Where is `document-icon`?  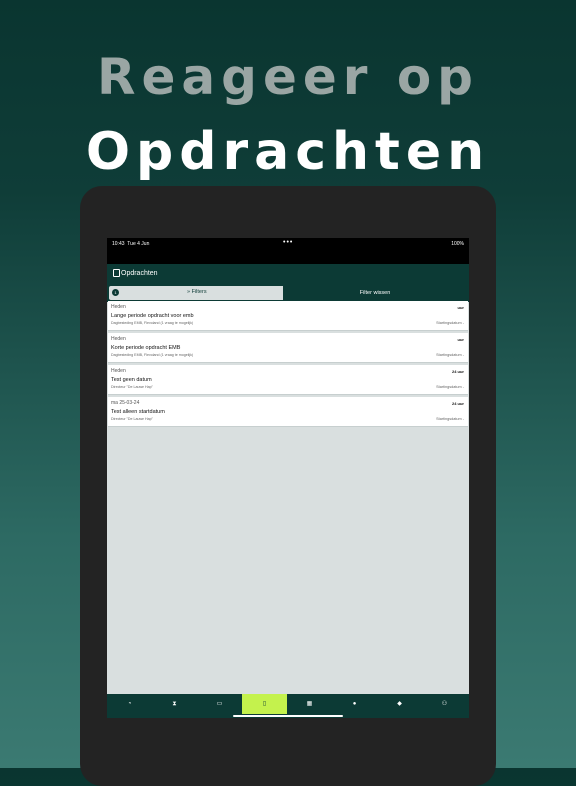
document-icon is located at coordinates (116, 273).